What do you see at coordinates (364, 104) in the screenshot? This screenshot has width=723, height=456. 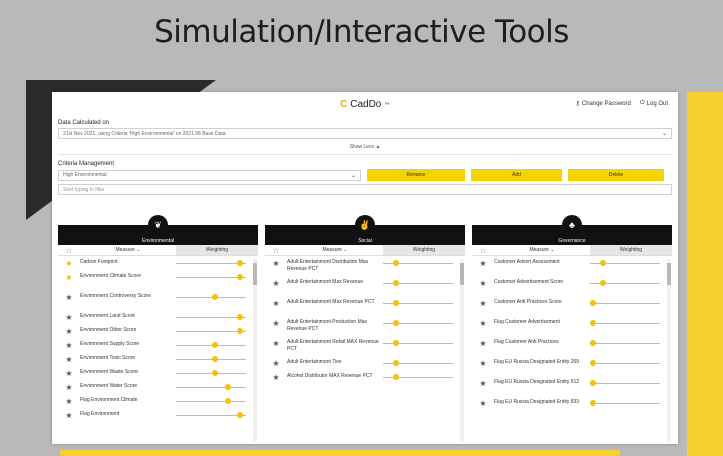 I see `logo: C CadDo ™` at bounding box center [364, 104].